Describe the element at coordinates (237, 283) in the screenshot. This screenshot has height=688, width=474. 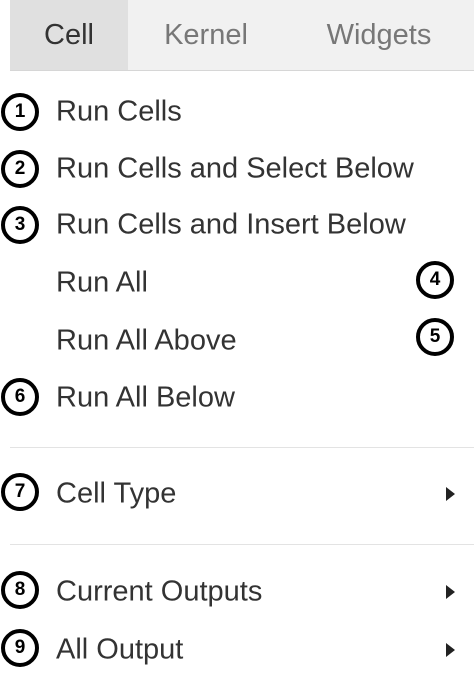
I see `menu-item-run-all: Run All` at that location.